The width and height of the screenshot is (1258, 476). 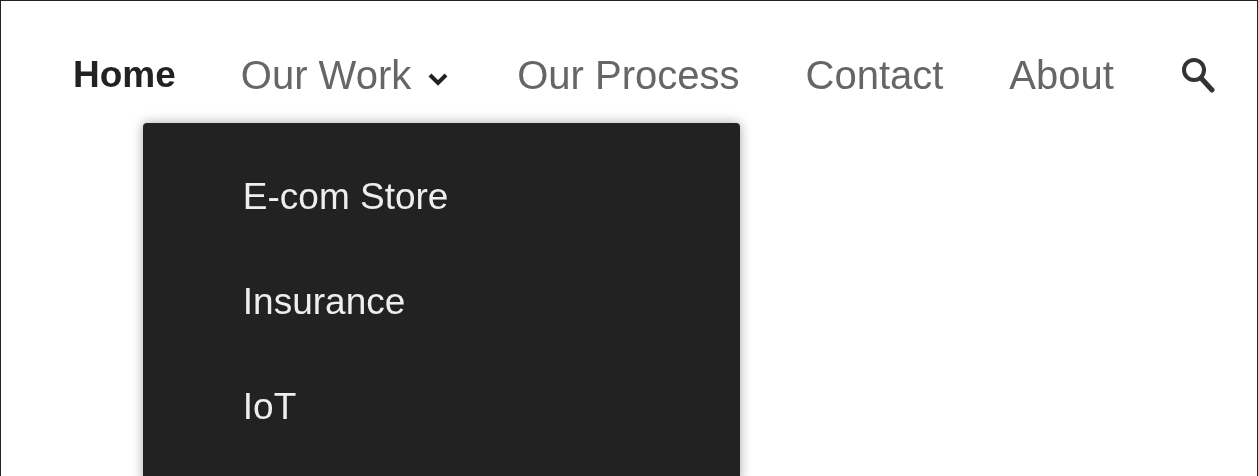 What do you see at coordinates (438, 79) in the screenshot?
I see `chevron-down-icon` at bounding box center [438, 79].